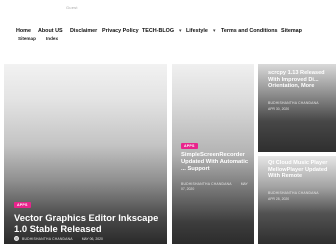  I want to click on nav-sub-sitemap: Sitemap, so click(27, 38).